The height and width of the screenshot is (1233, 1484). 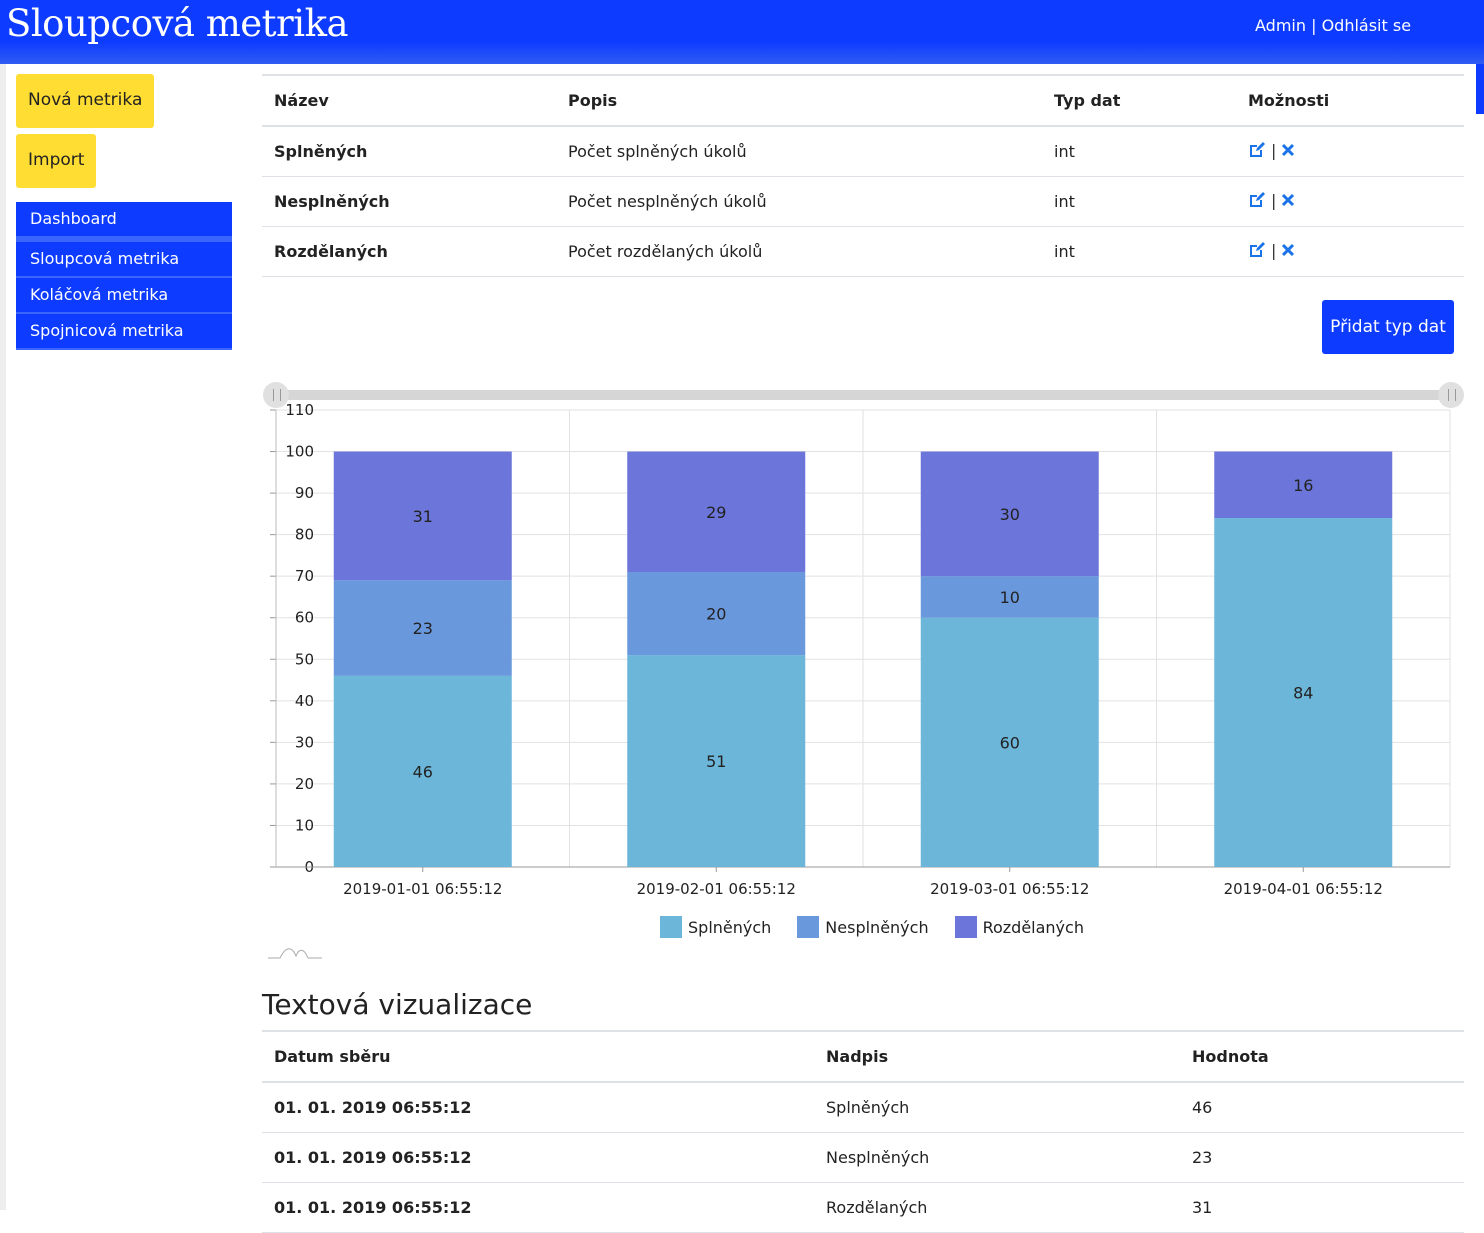 I want to click on legend-label: Nesplněných, so click(x=877, y=927).